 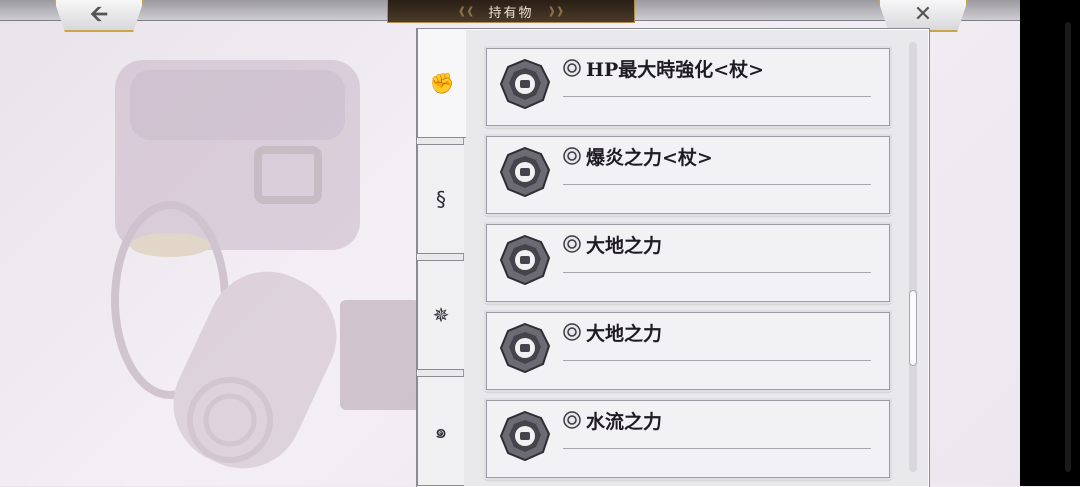 I want to click on tab-wind: §, so click(x=440, y=199).